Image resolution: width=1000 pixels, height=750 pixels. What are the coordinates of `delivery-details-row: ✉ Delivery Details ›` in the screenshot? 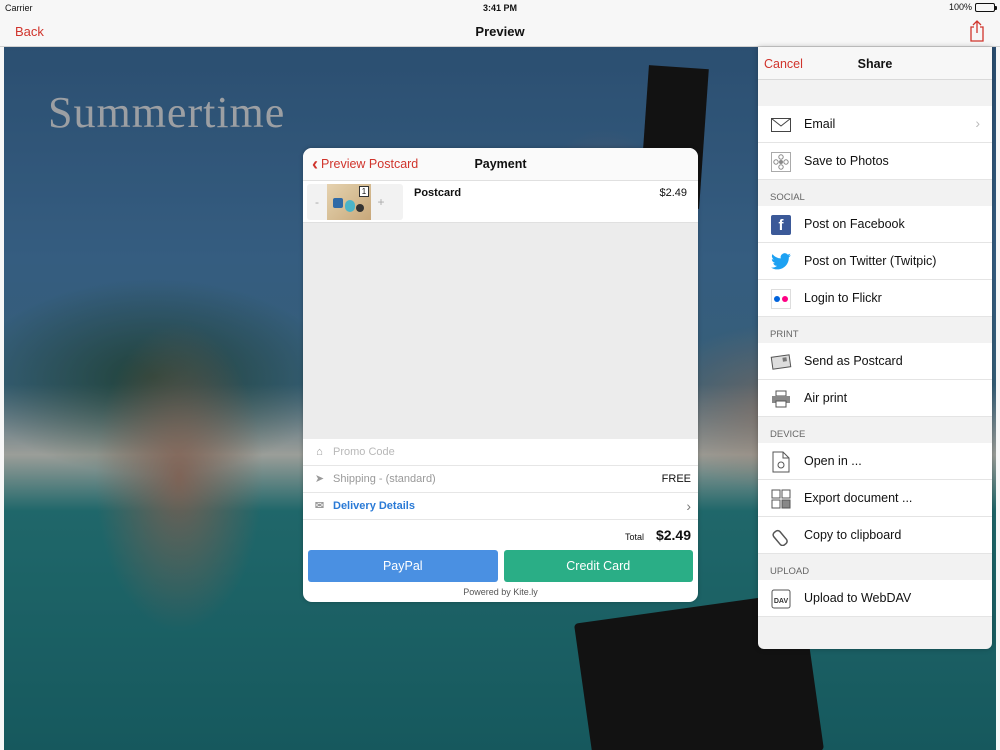 It's located at (500, 506).